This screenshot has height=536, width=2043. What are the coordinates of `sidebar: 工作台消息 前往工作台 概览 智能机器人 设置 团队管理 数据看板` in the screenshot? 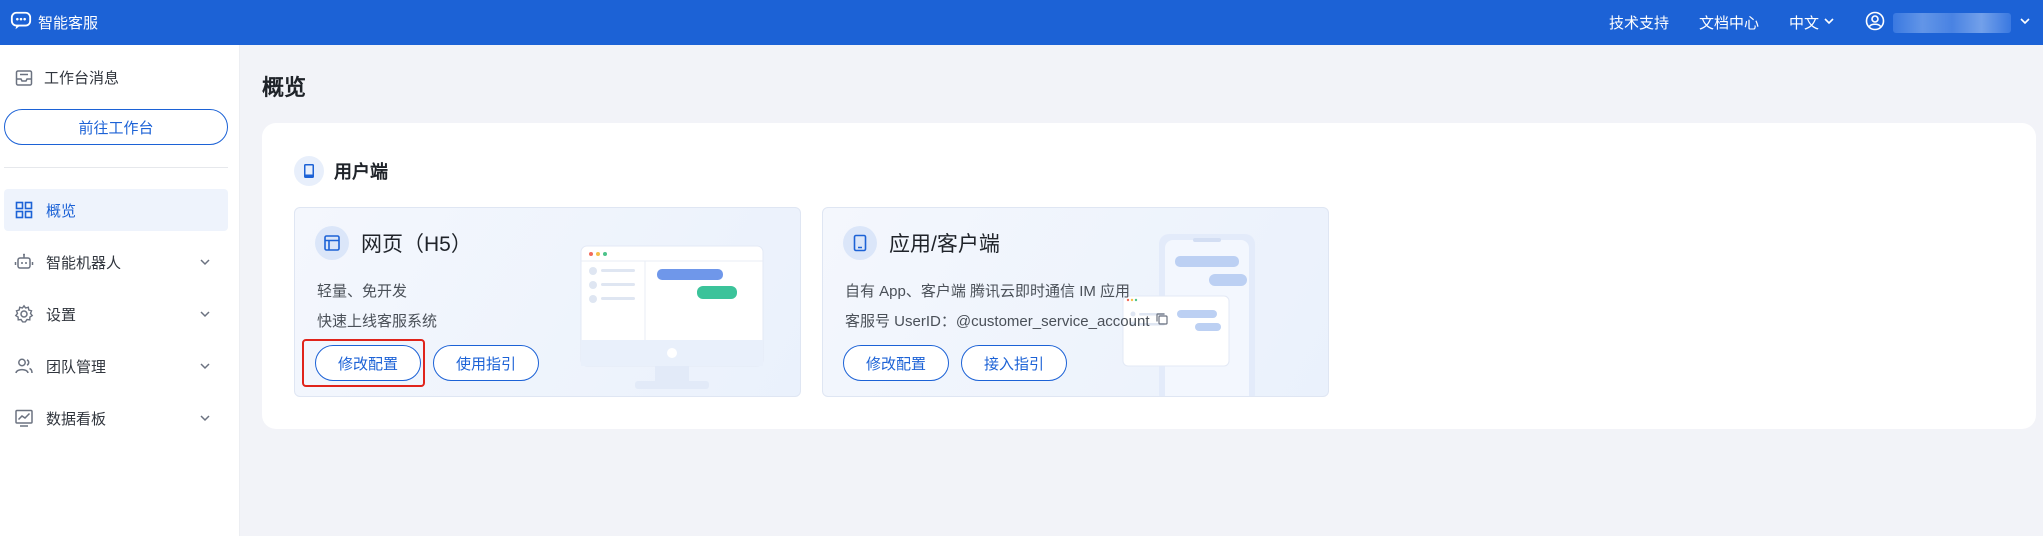 It's located at (120, 290).